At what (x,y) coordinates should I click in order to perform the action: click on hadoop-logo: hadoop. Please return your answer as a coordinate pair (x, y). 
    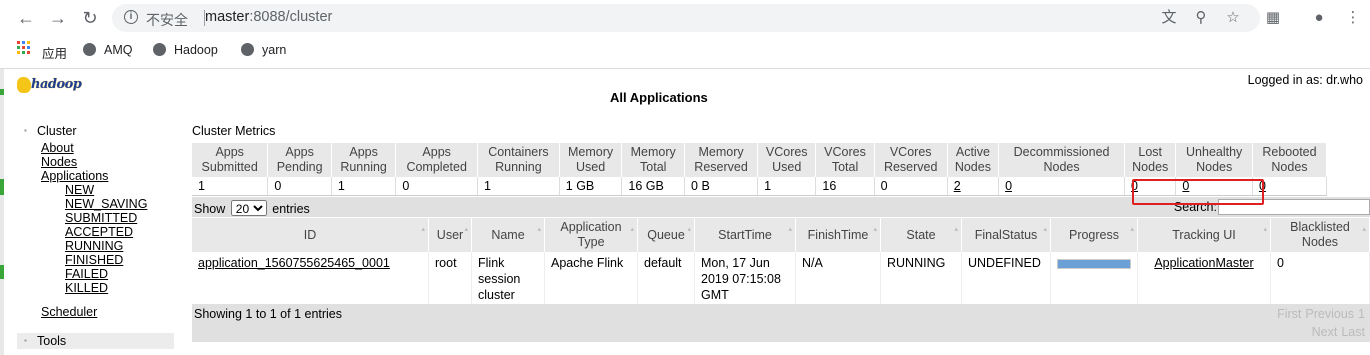
    Looking at the image, I should click on (57, 86).